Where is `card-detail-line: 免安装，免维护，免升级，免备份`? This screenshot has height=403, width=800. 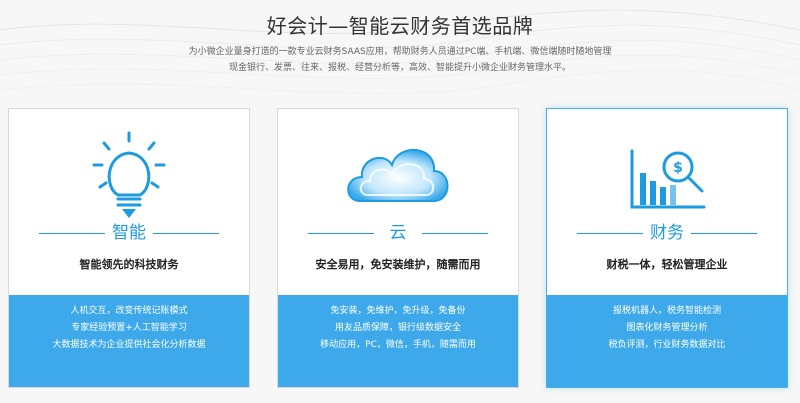 card-detail-line: 免安装，免维护，免升级，免备份 is located at coordinates (398, 311).